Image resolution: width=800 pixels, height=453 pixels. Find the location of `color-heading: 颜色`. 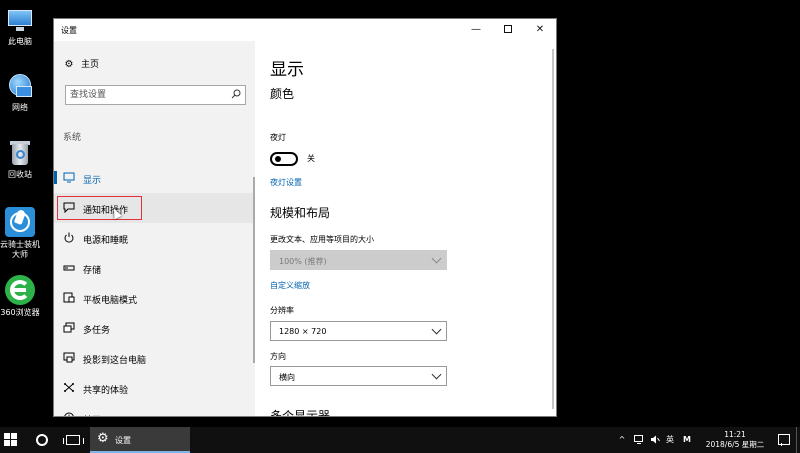

color-heading: 颜色 is located at coordinates (282, 94).